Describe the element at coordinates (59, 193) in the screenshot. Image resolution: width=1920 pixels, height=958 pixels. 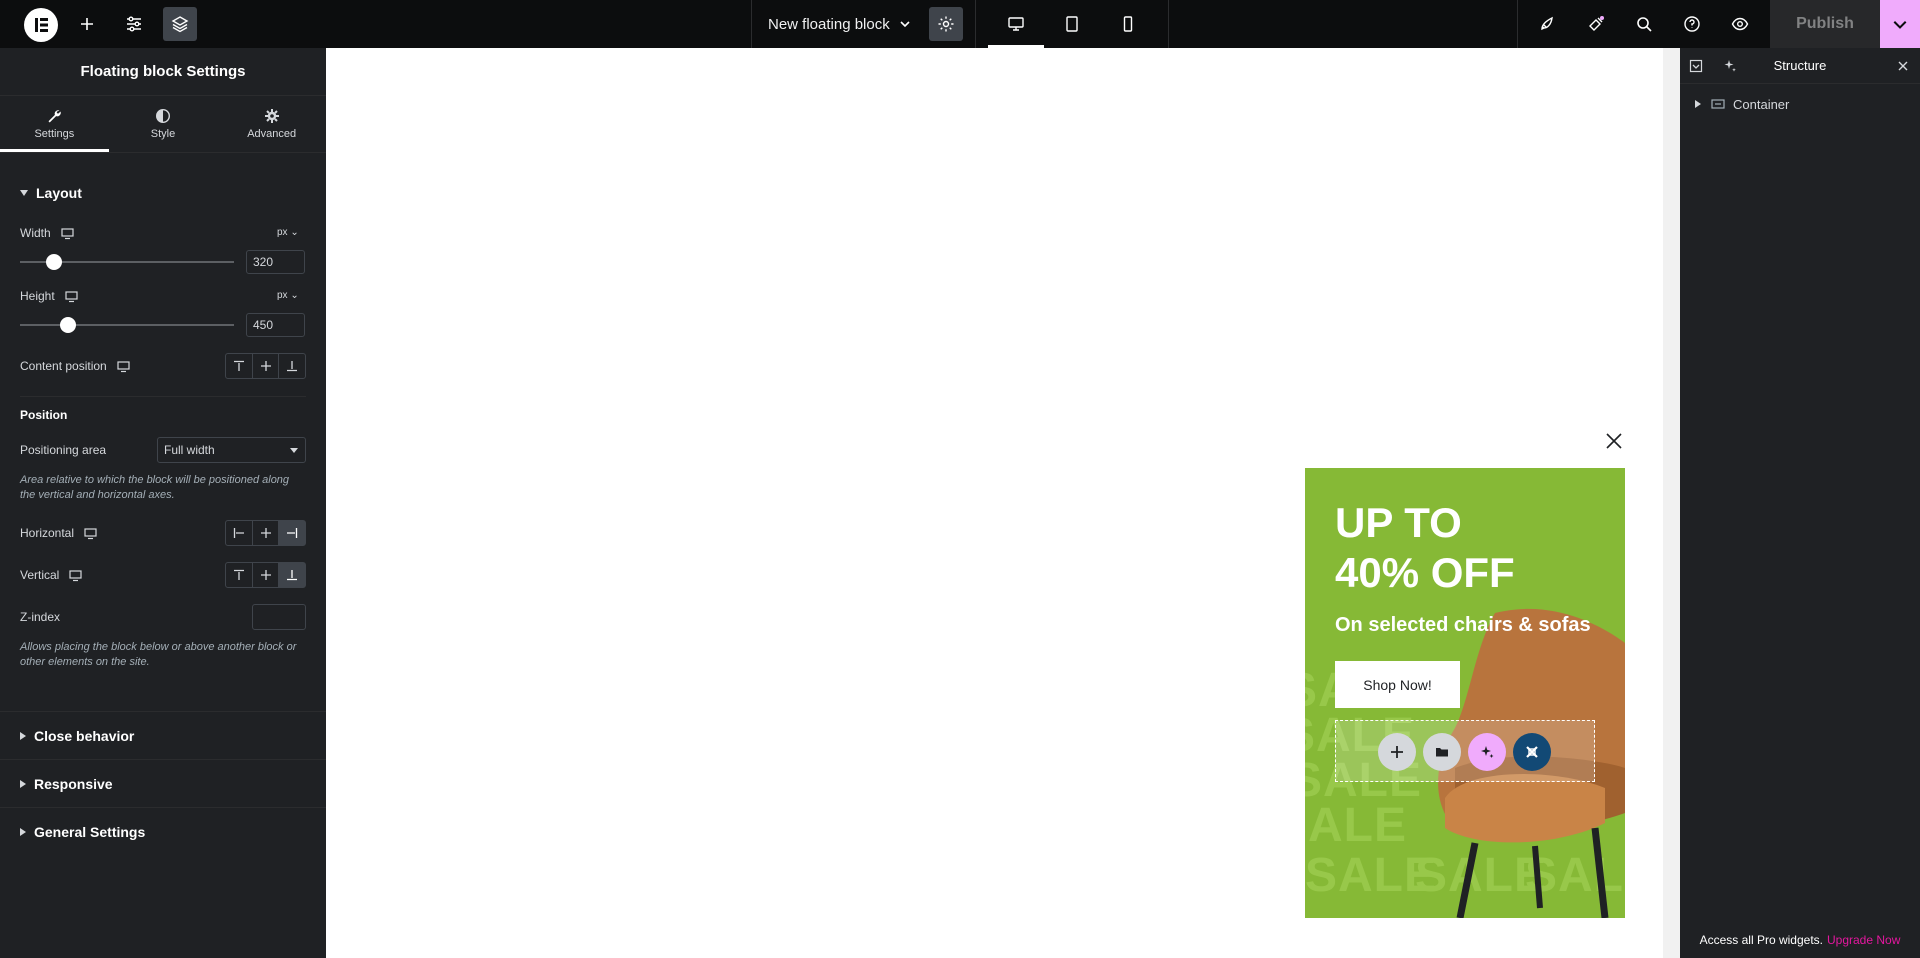
I see `section-layout-title: Layout` at that location.